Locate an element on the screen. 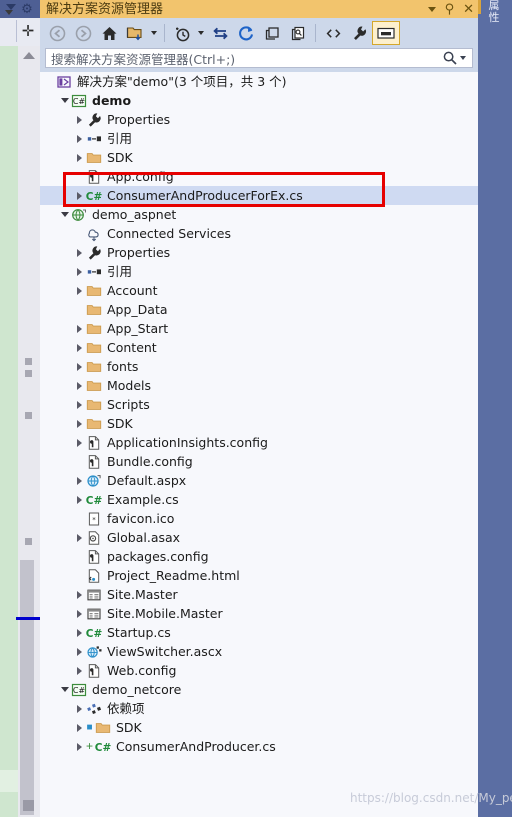 The width and height of the screenshot is (512, 817). tree-row-label: demo_aspnet is located at coordinates (134, 214).